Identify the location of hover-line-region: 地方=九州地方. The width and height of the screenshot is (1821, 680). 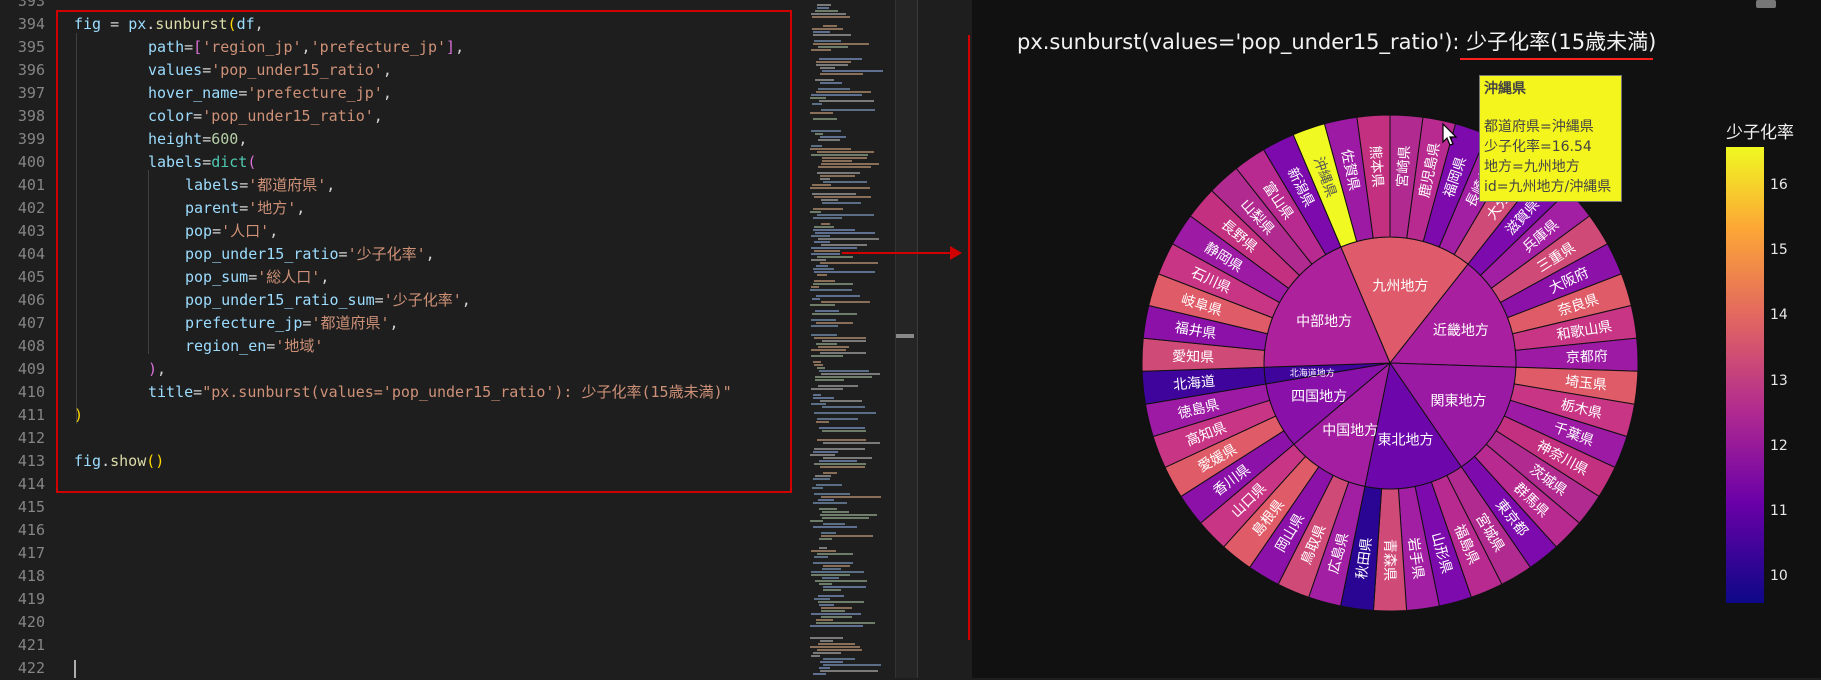
(1532, 167).